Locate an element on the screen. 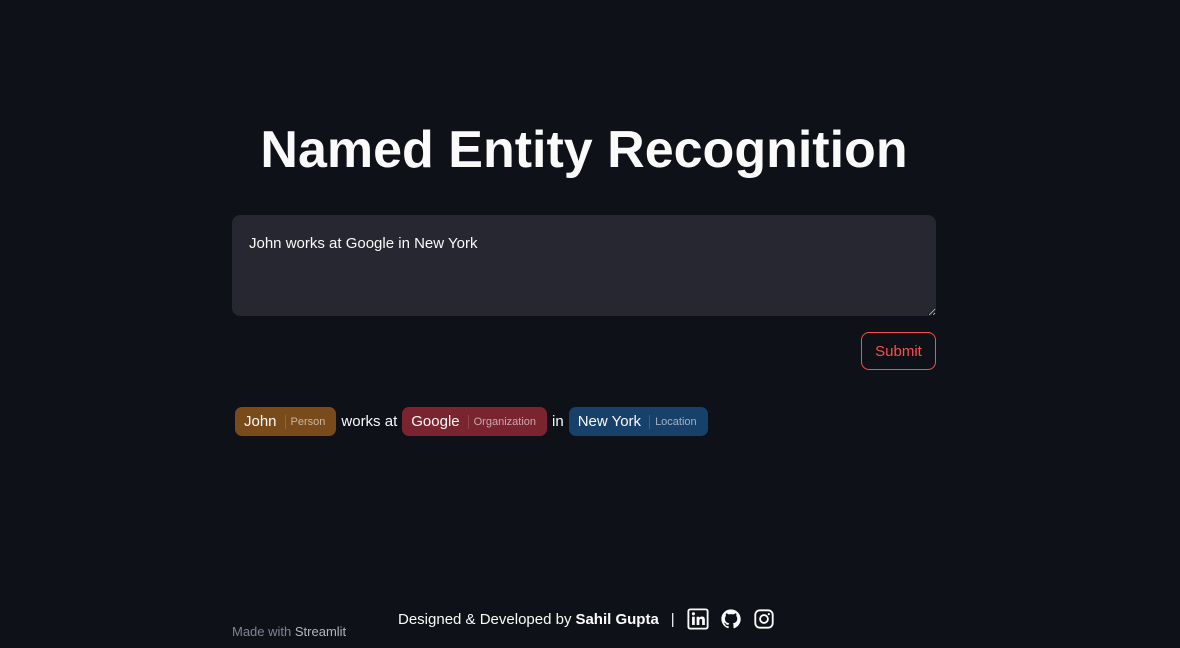 This screenshot has height=648, width=1180. entity-location: New York Location is located at coordinates (638, 421).